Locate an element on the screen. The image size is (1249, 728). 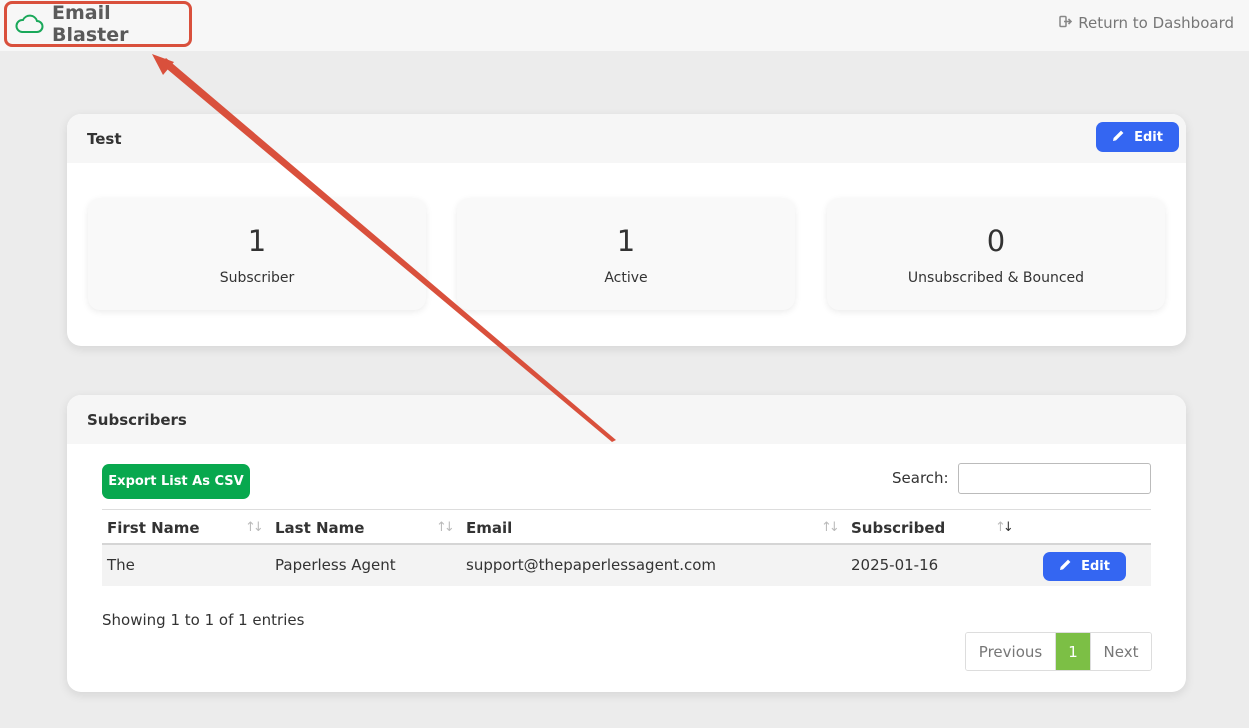
brand-name: Email Blaster is located at coordinates (90, 24).